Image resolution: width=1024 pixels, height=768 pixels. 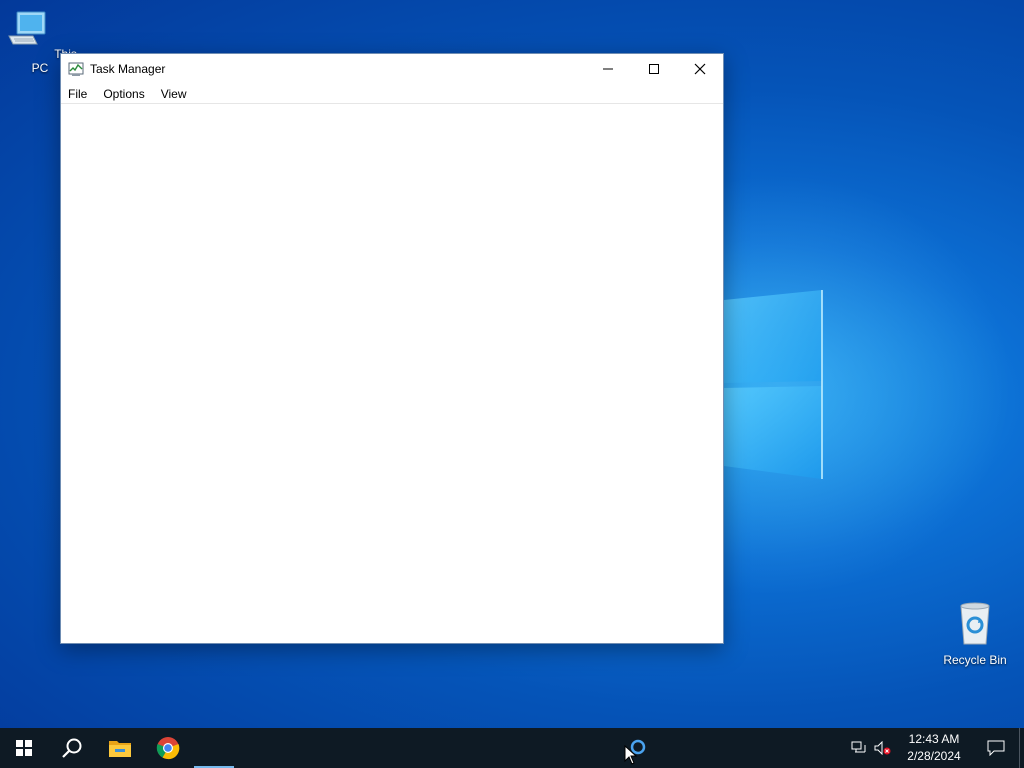 I want to click on menu-bar: File Options View, so click(x=392, y=94).